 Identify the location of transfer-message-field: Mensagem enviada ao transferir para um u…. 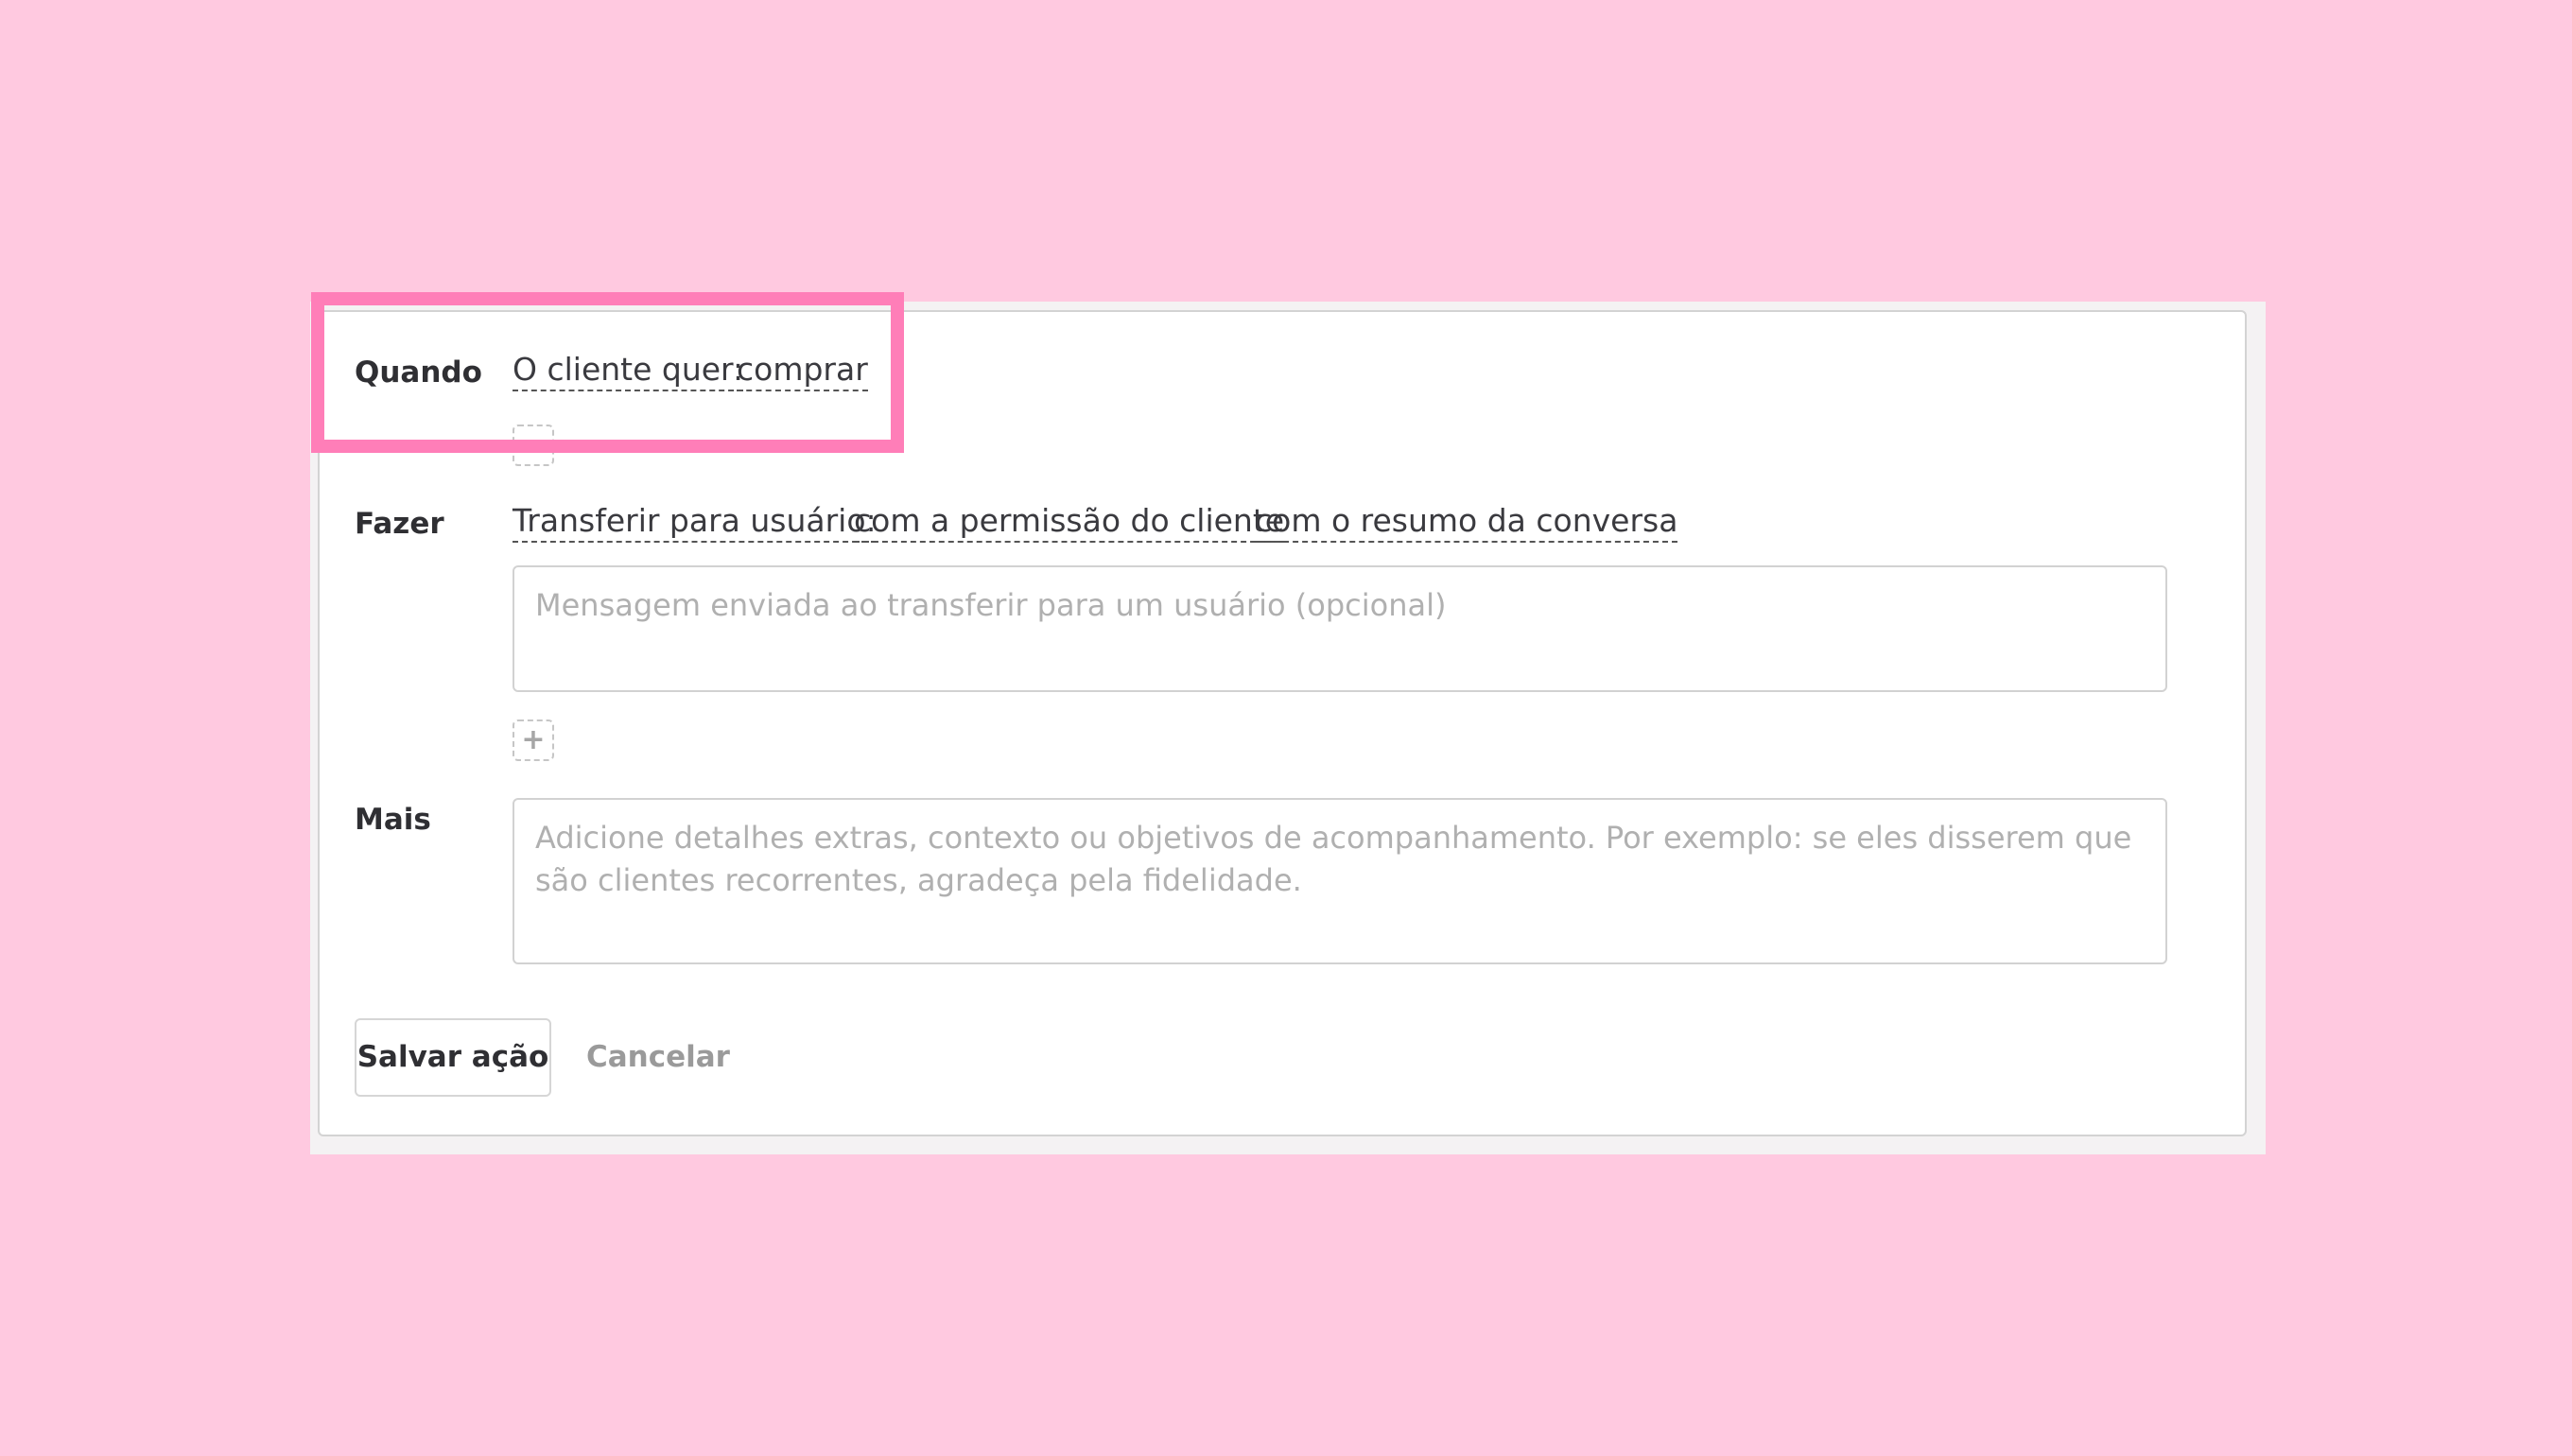
(1340, 628).